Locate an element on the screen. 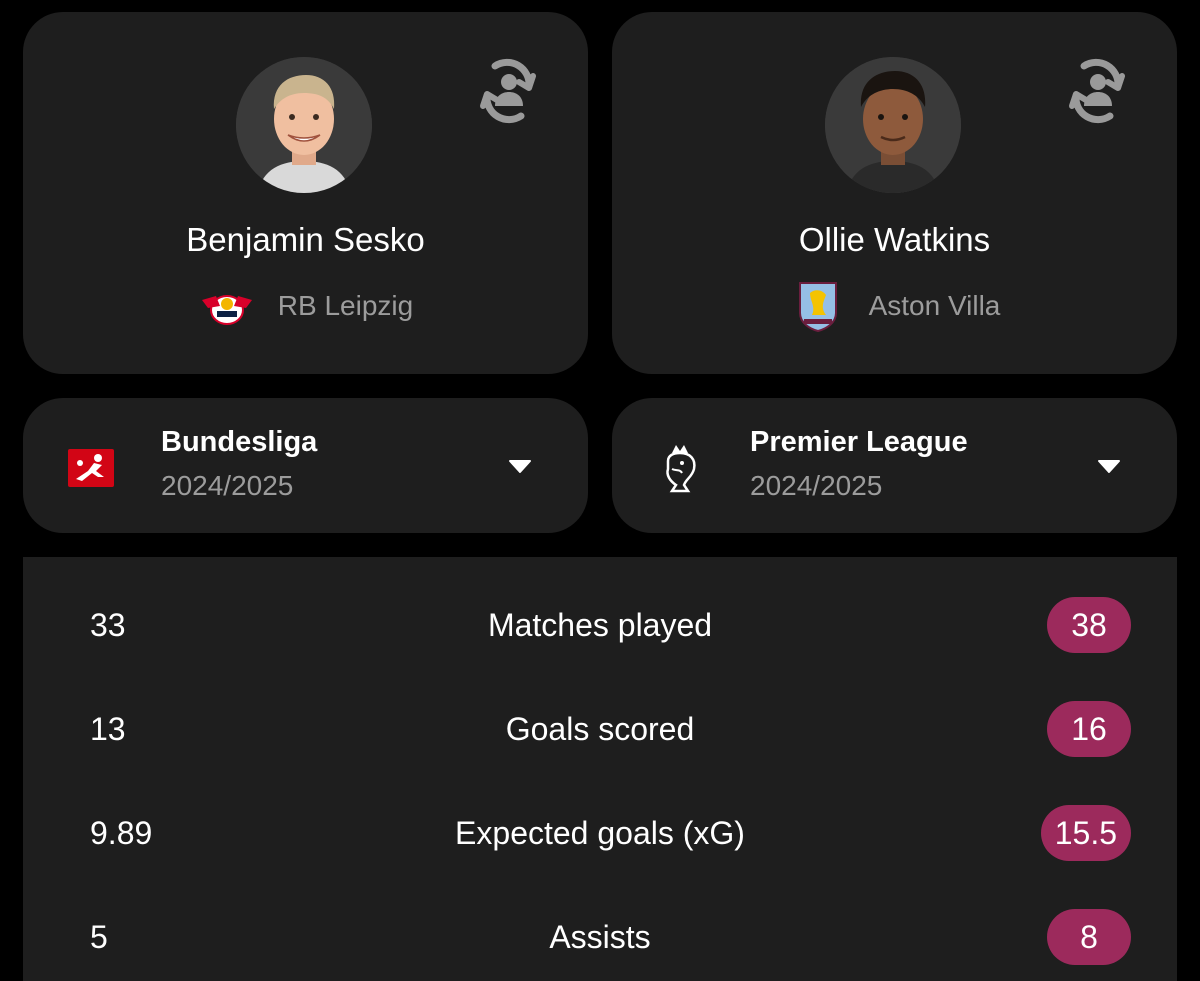  team-name: RB Leipzig is located at coordinates (345, 305).